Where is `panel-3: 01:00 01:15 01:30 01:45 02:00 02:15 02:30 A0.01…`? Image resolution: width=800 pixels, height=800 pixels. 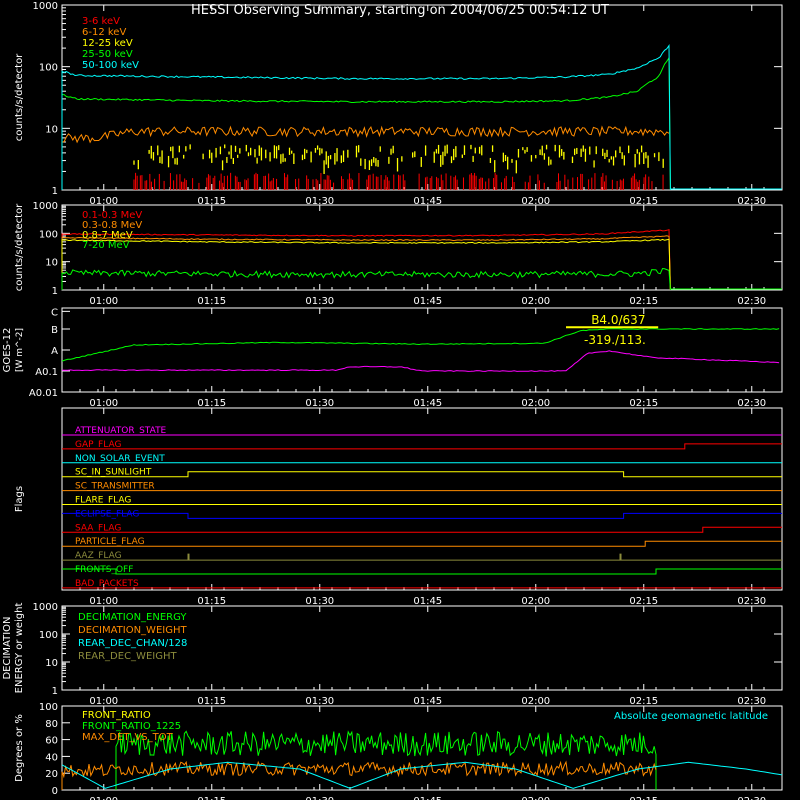 panel-3: 01:00 01:15 01:30 01:45 02:00 02:15 02:30 A0.01… is located at coordinates (392, 358).